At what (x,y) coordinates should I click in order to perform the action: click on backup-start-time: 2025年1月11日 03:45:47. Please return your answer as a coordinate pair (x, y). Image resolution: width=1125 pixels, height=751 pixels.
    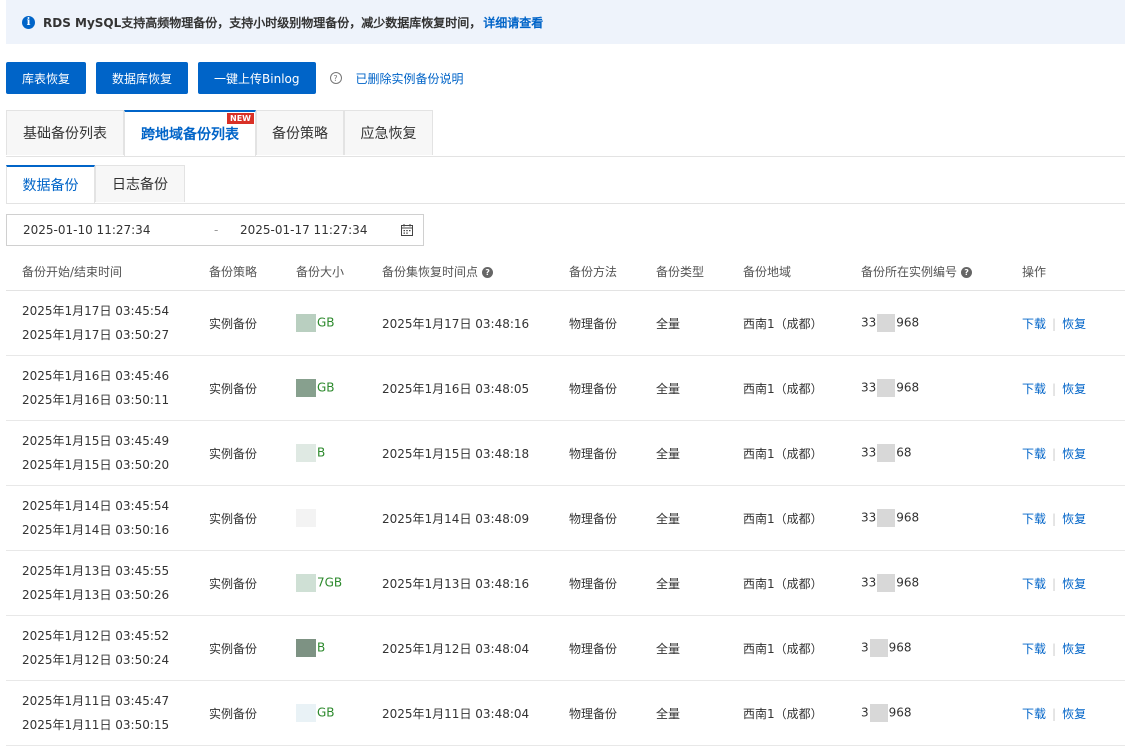
    Looking at the image, I should click on (96, 701).